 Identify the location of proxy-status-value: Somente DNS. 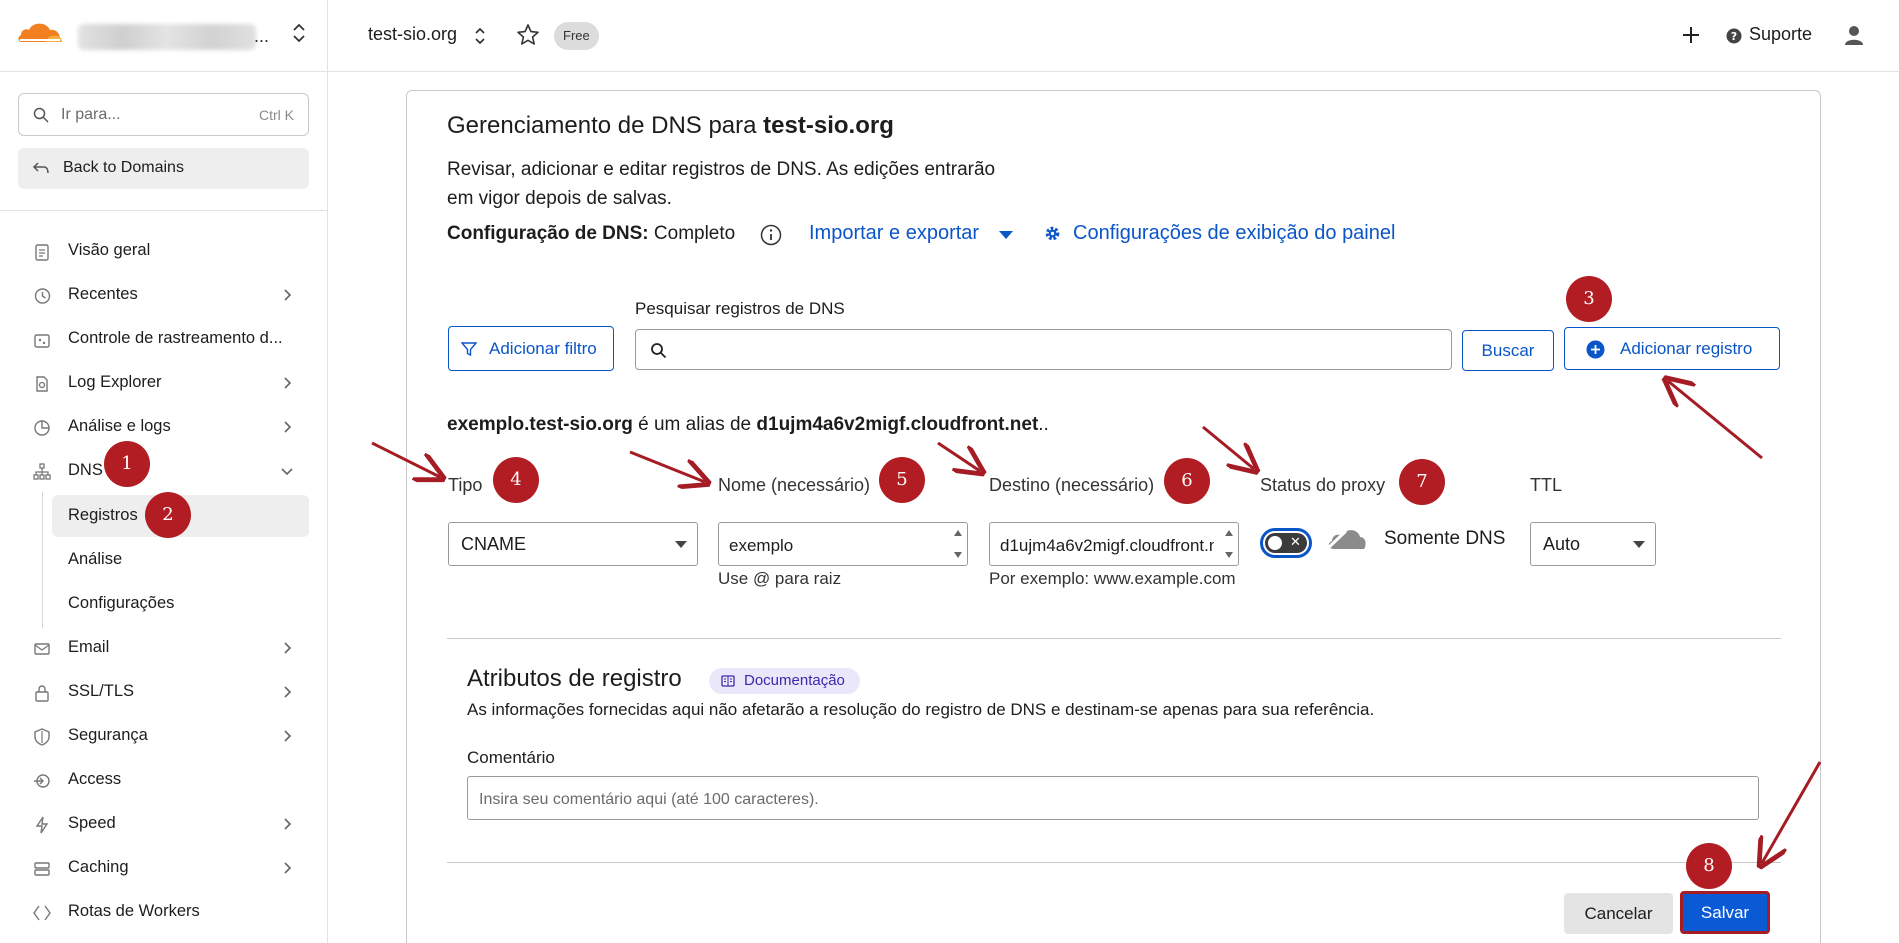
(1445, 538).